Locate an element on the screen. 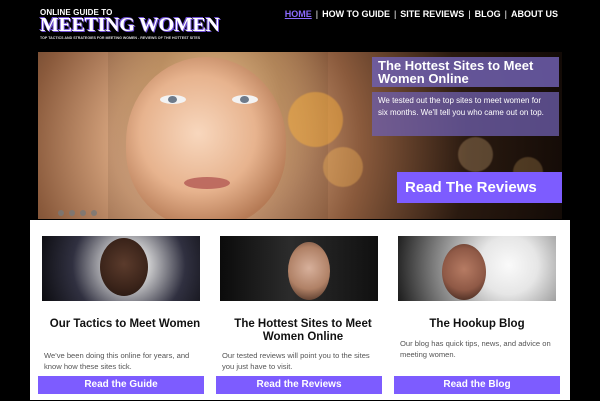 This screenshot has width=600, height=401. feature-image-guide is located at coordinates (121, 268).